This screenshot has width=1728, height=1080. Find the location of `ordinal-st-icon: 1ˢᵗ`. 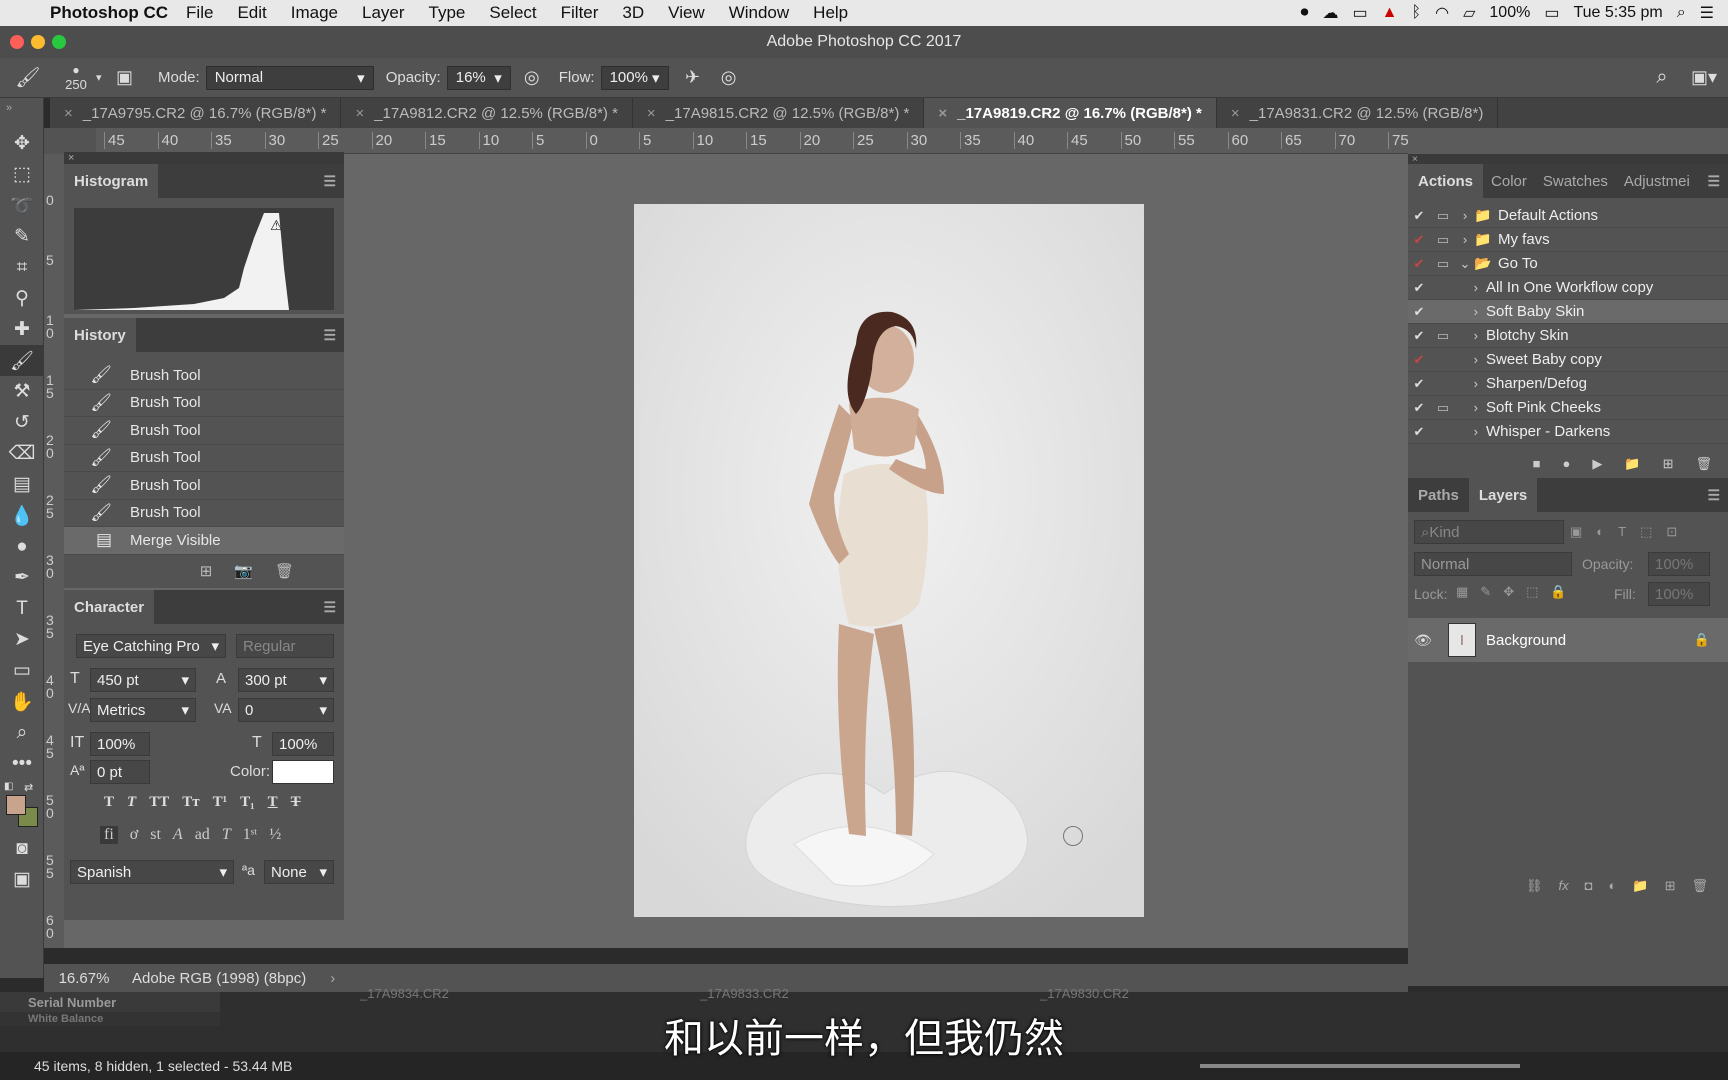

ordinal-st-icon: 1ˢᵗ is located at coordinates (250, 835).